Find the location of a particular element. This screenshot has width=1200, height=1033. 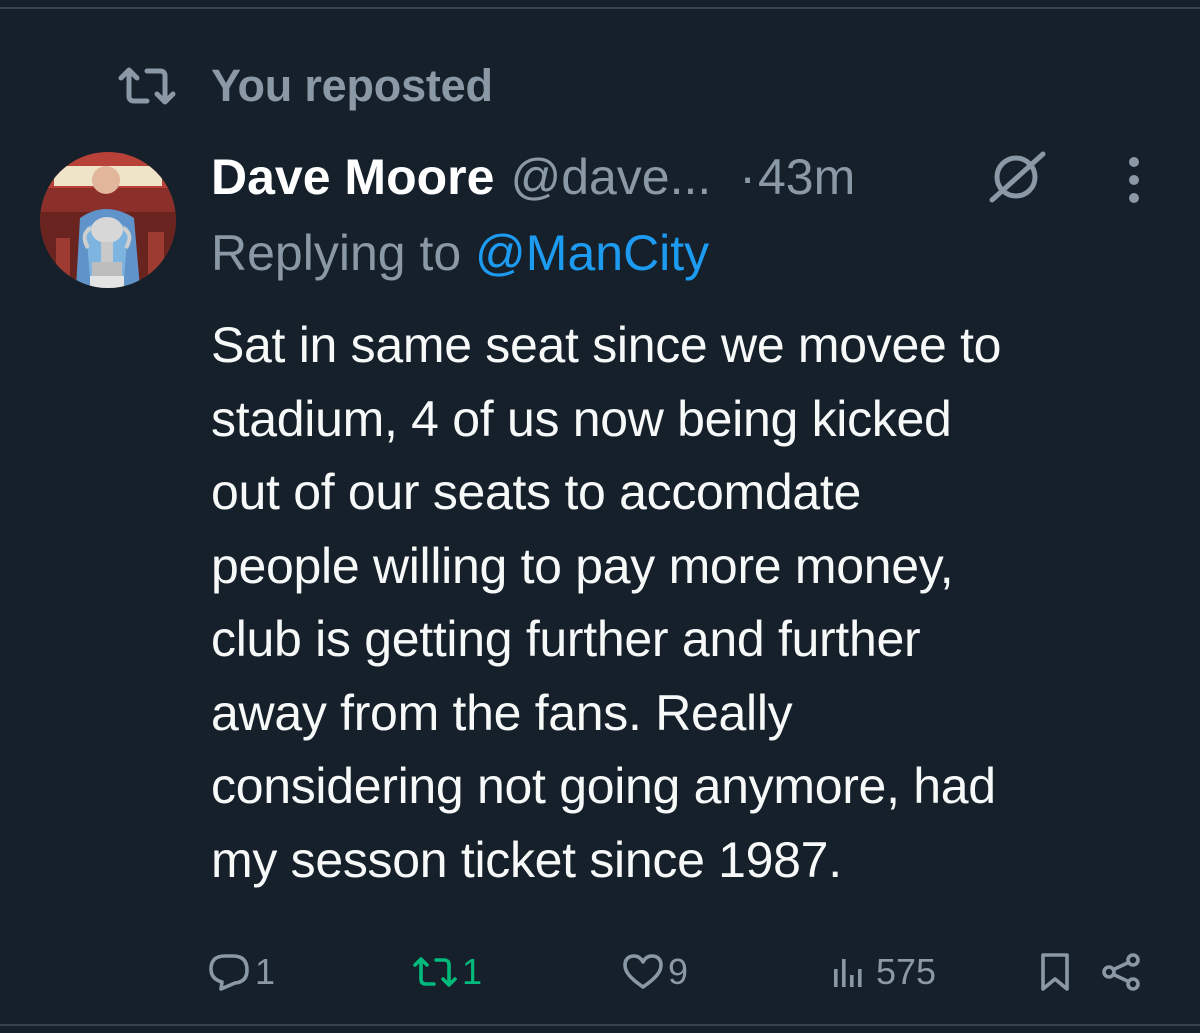

views-button: 575 is located at coordinates (884, 972).